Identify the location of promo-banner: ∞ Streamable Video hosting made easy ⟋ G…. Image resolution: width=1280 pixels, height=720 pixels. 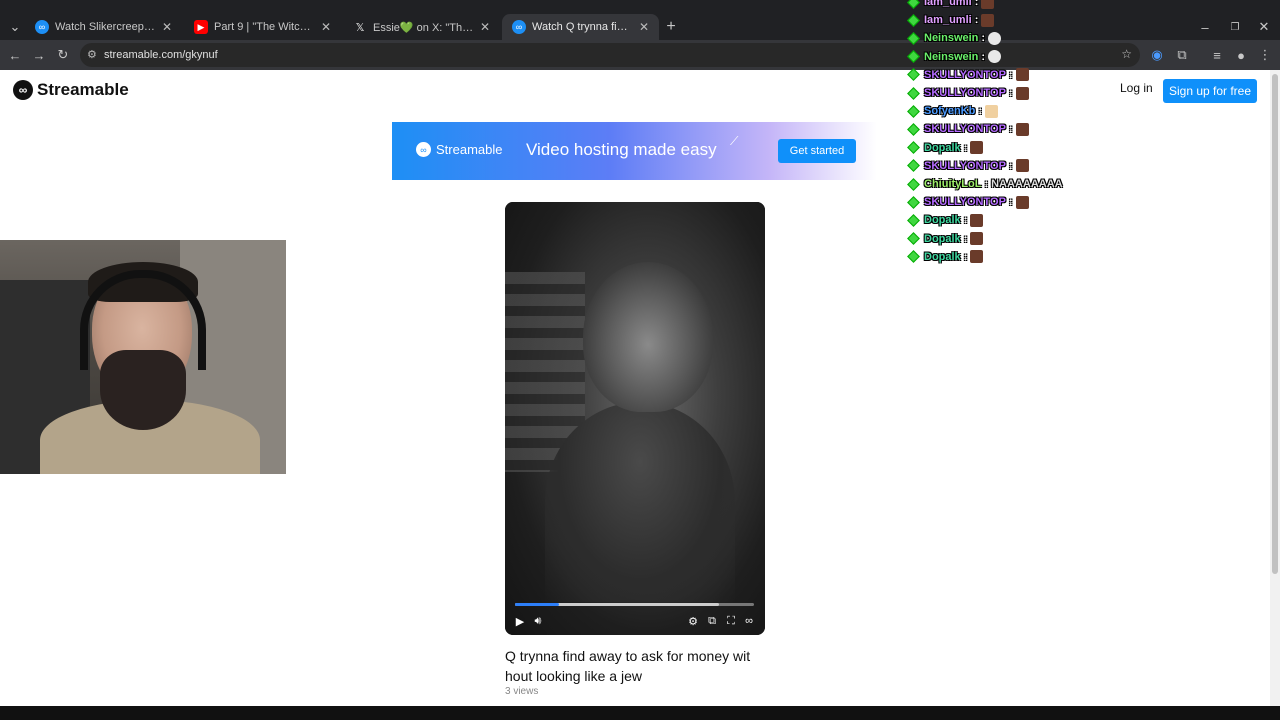
(634, 151).